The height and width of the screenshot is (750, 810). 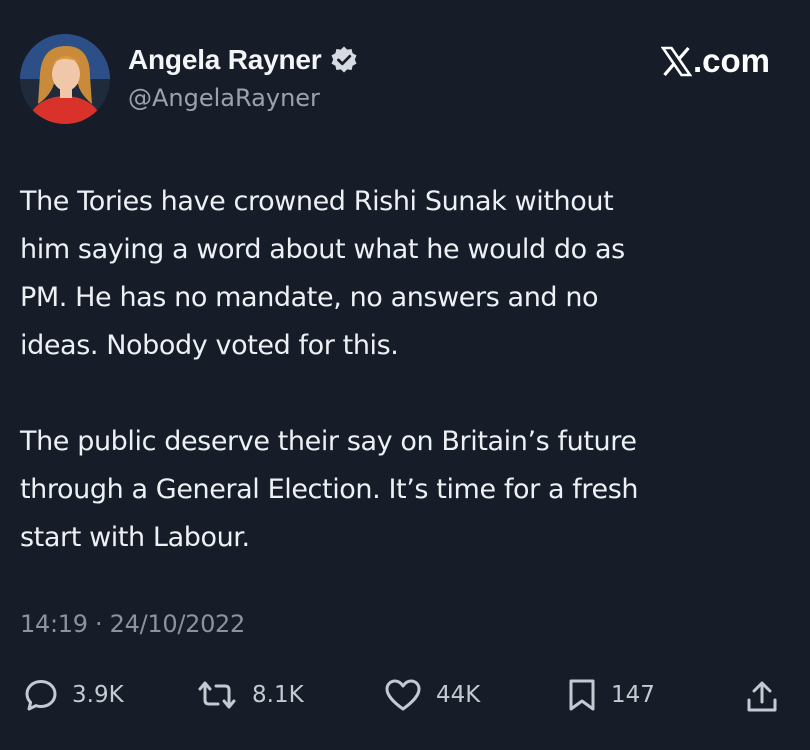 I want to click on heart-icon, so click(x=403, y=695).